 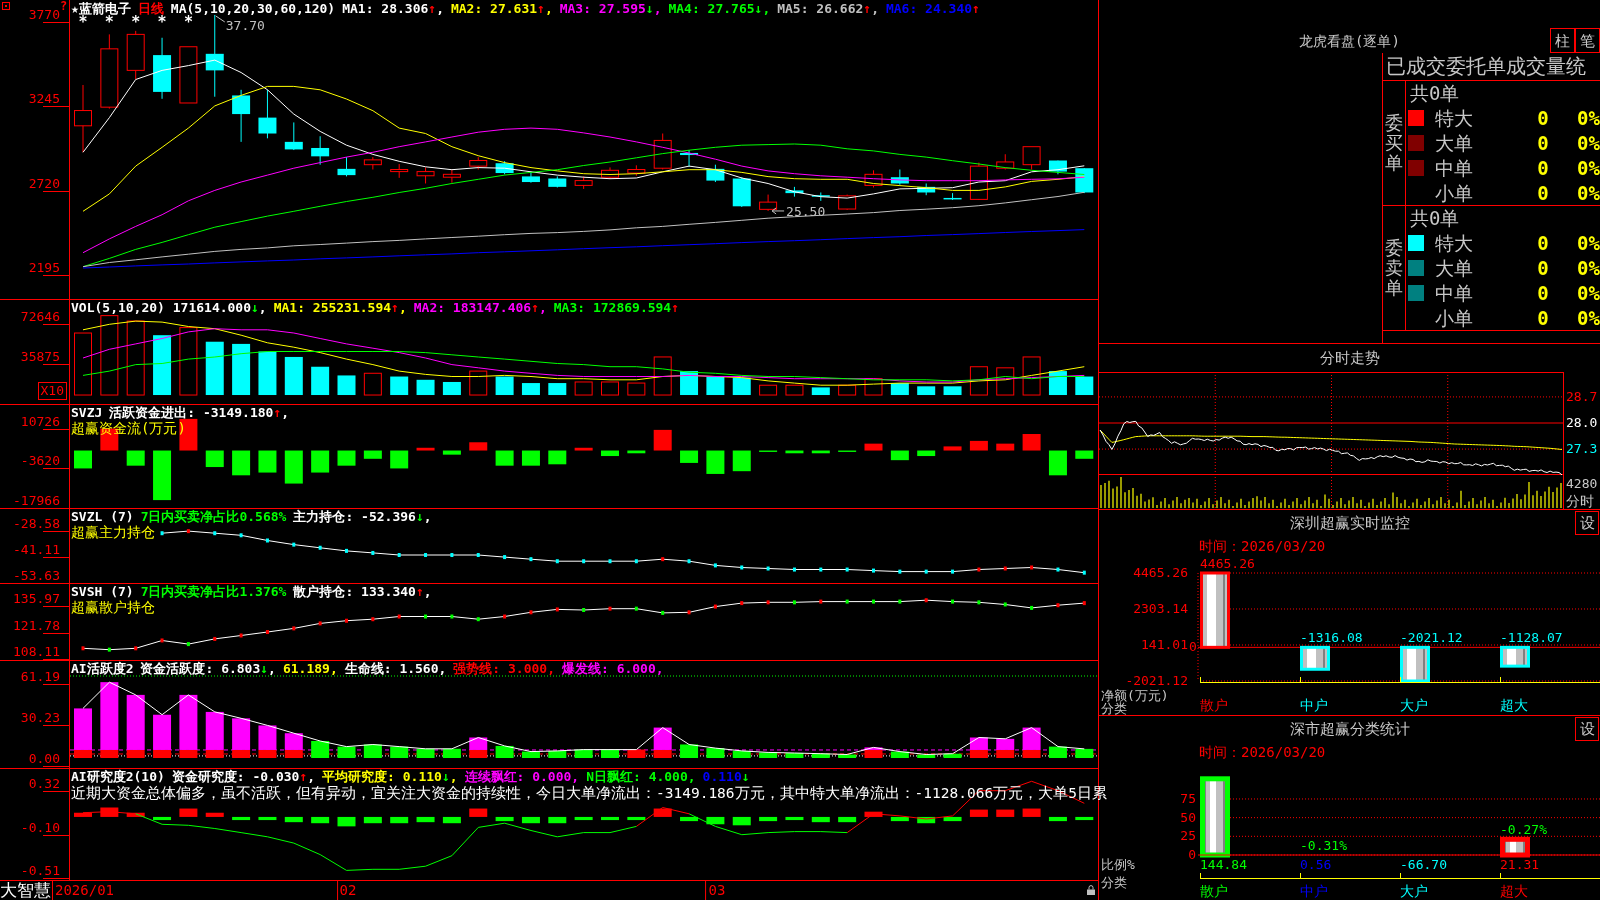 What do you see at coordinates (200, 668) in the screenshot?
I see `legend-text: 资金活跃度: 6.803` at bounding box center [200, 668].